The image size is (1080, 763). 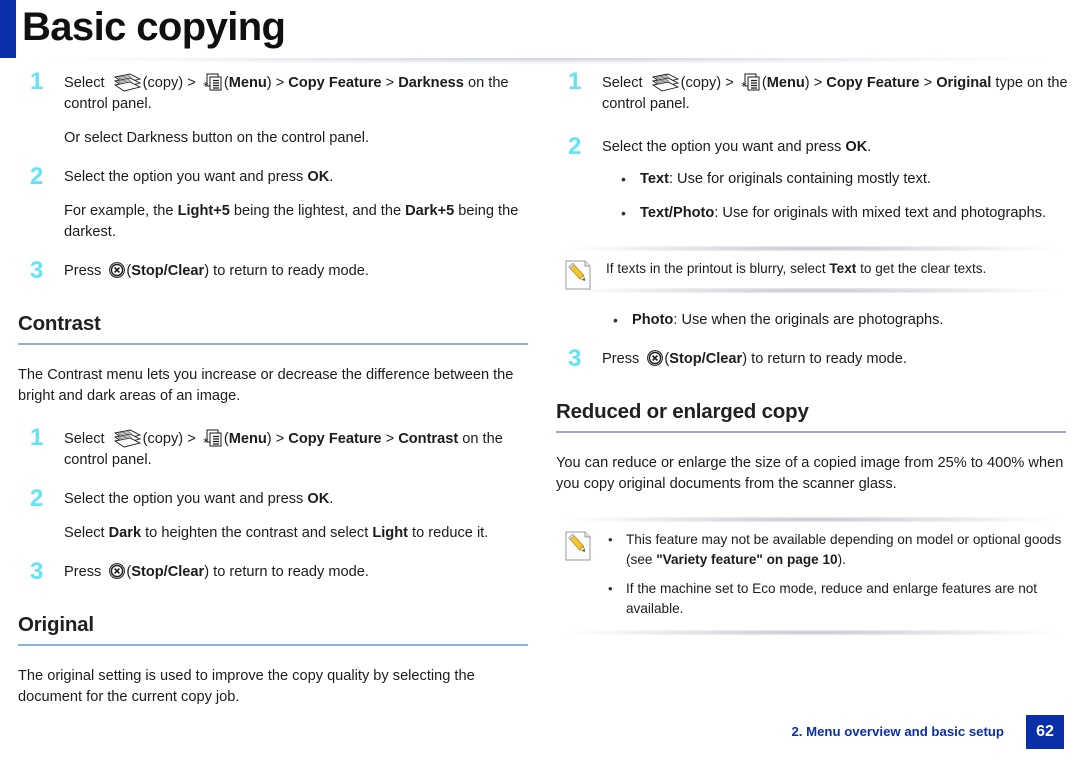 I want to click on dark-label: Dark, so click(x=125, y=533).